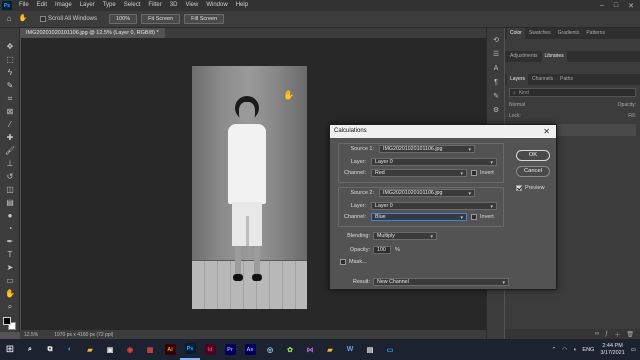 This screenshot has width=640, height=360. Describe the element at coordinates (517, 105) in the screenshot. I see `layer-blend-mode: Normal` at that location.